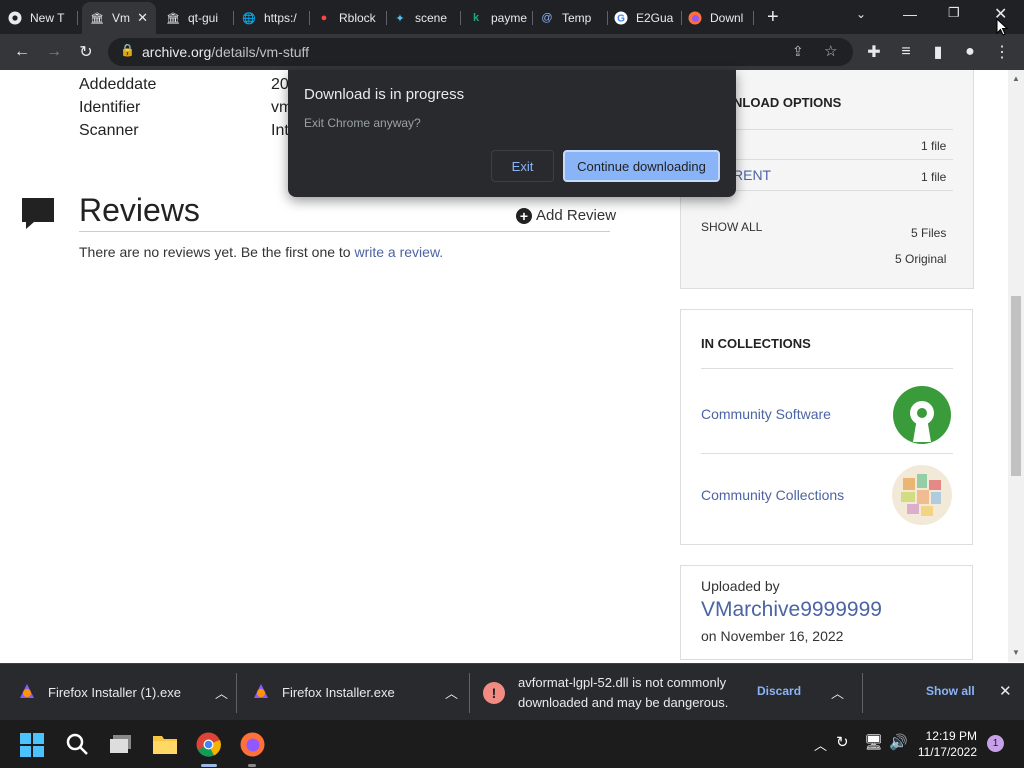 The height and width of the screenshot is (768, 1024). Describe the element at coordinates (509, 18) in the screenshot. I see `tab-label: payme` at that location.